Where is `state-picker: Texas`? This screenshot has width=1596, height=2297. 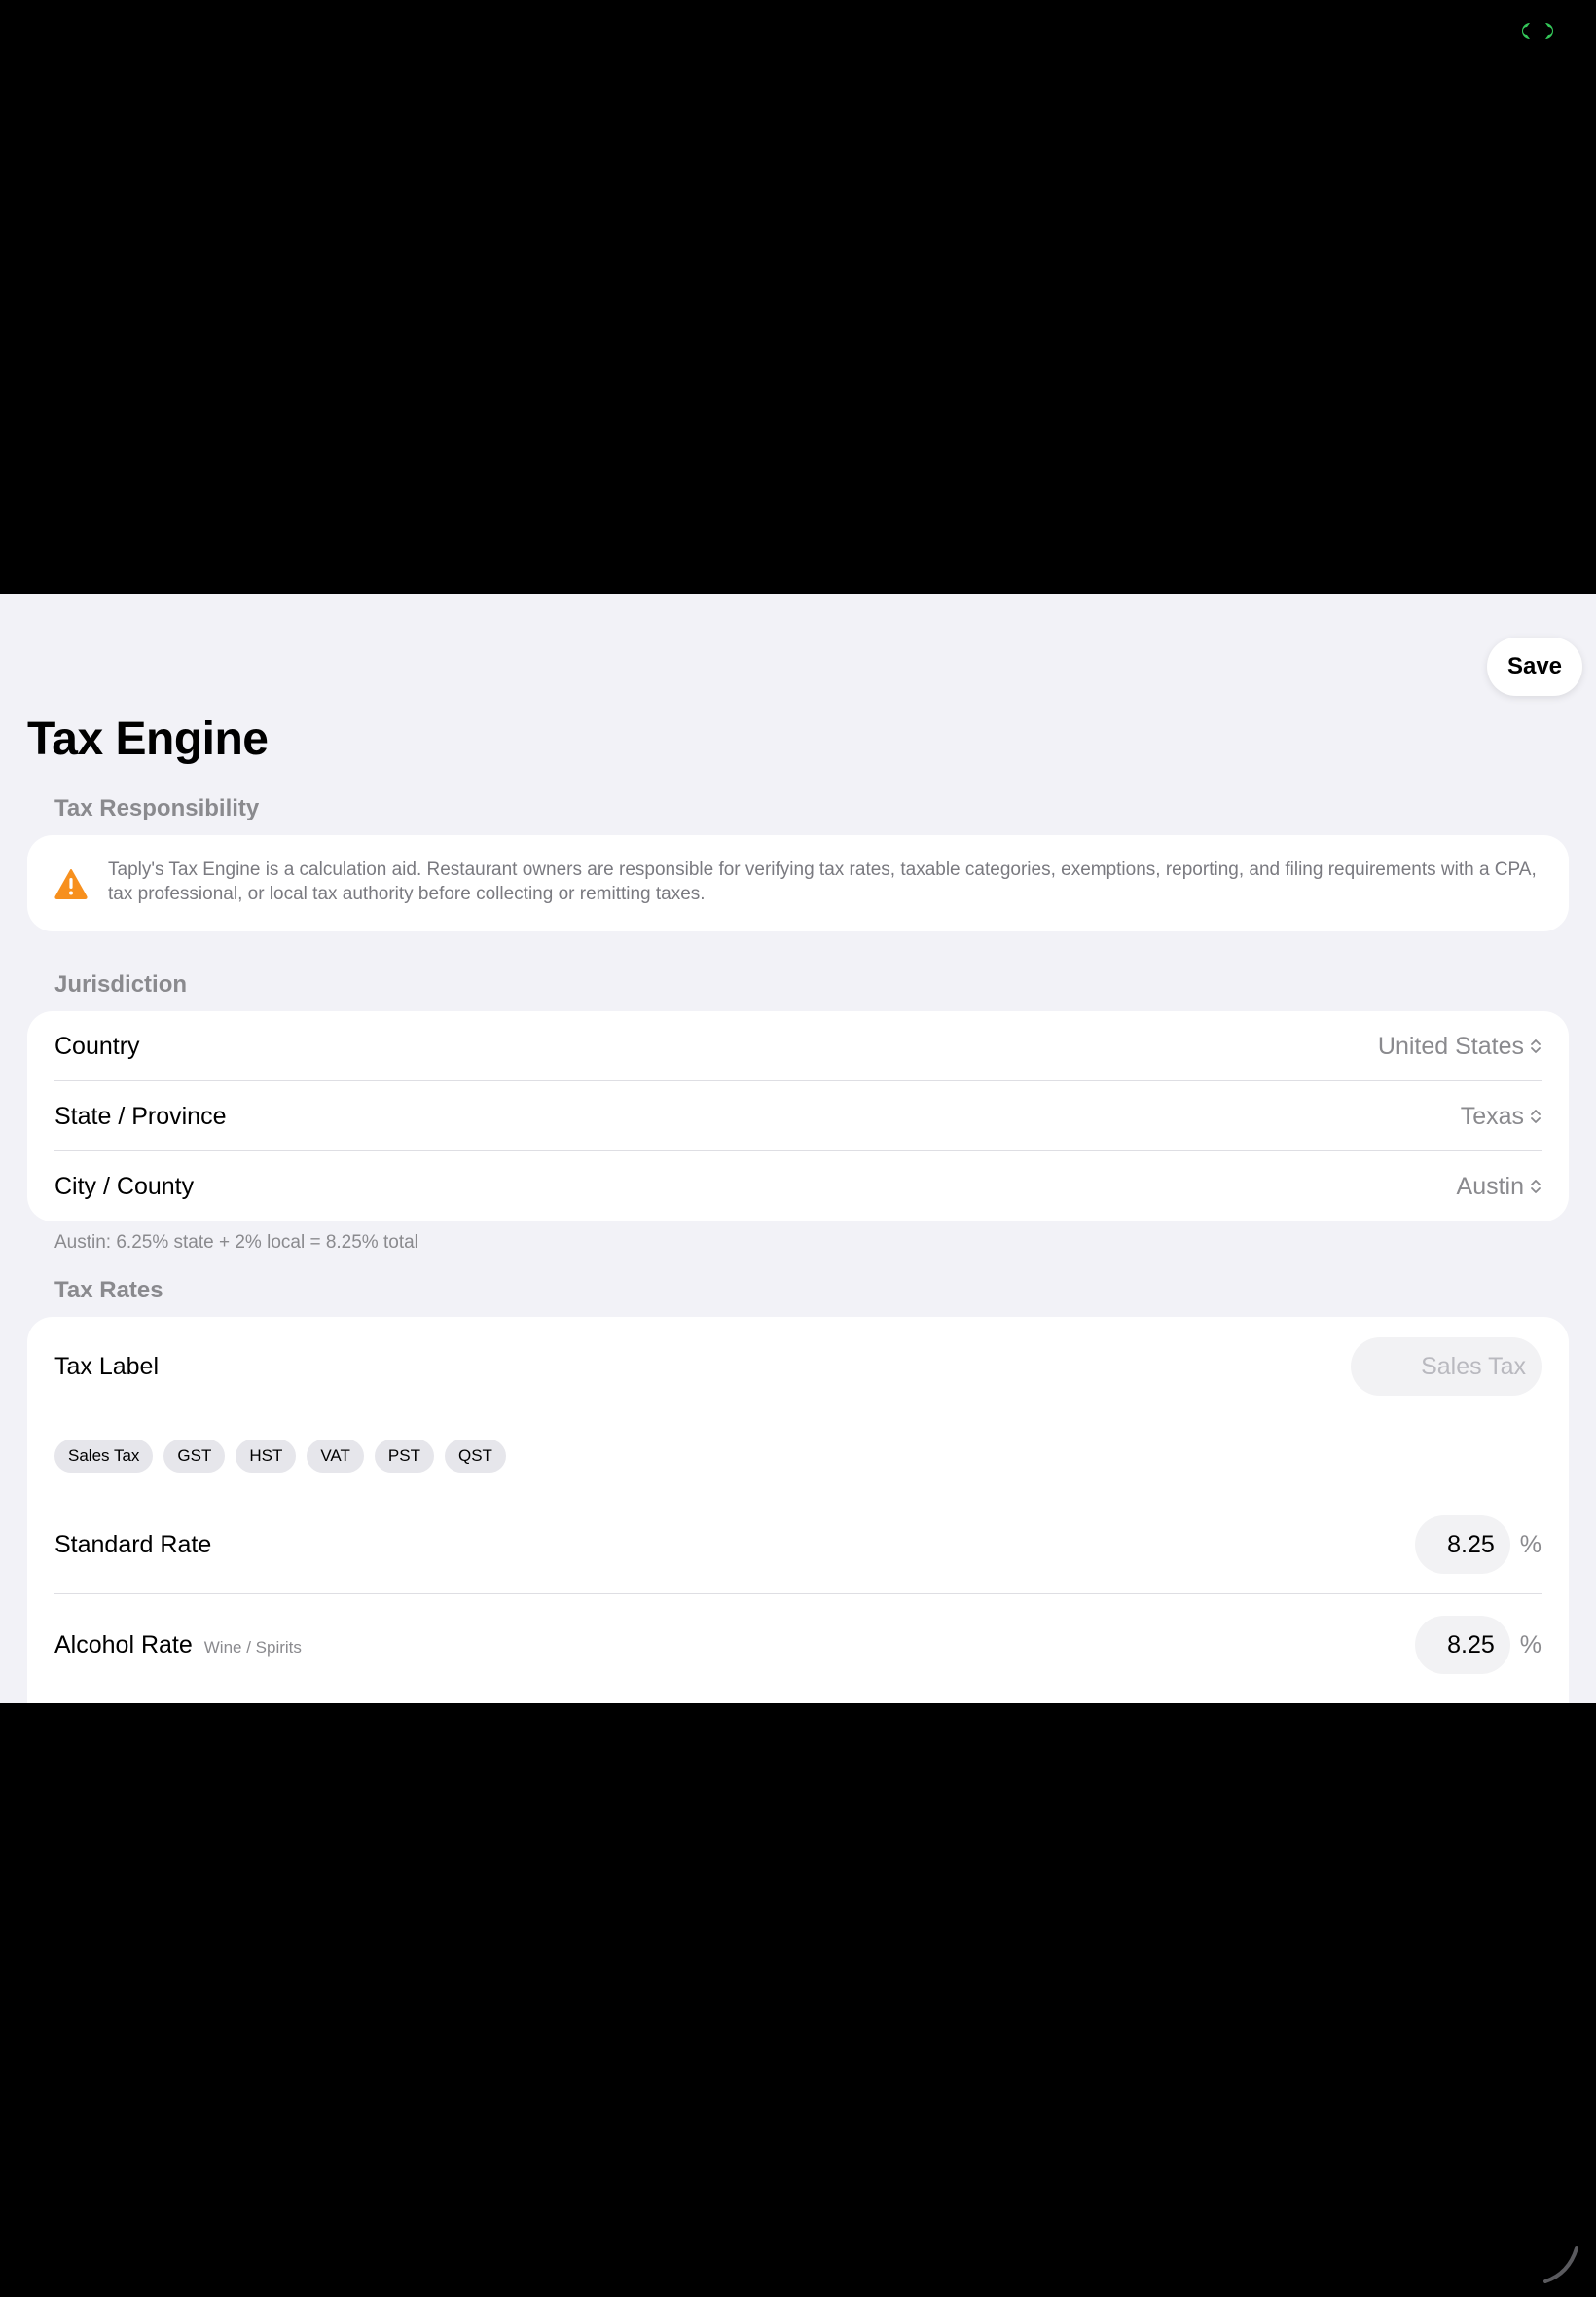 state-picker: Texas is located at coordinates (1502, 1117).